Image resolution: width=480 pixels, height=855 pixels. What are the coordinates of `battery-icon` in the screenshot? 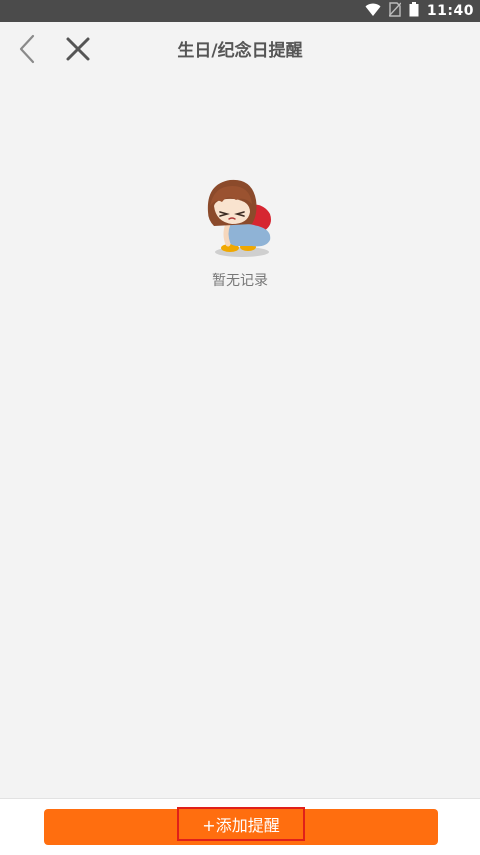 It's located at (414, 11).